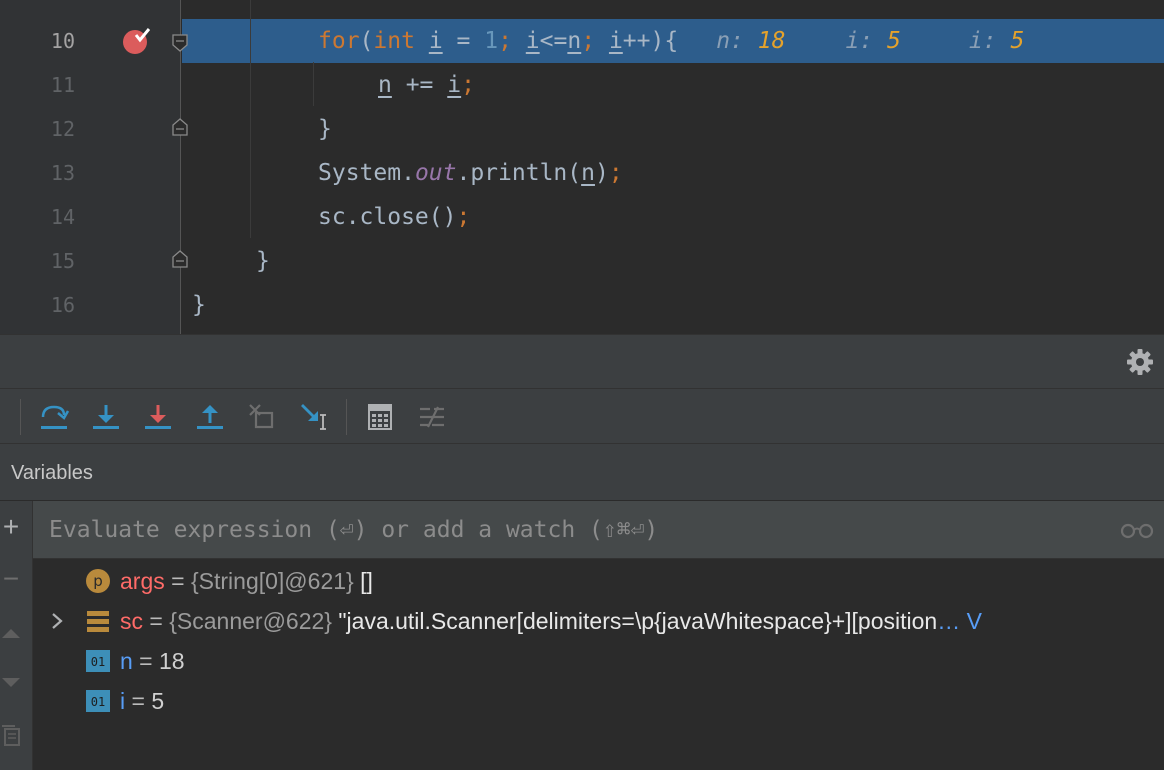  I want to click on code-line-13: System.out.println(n);, so click(673, 173).